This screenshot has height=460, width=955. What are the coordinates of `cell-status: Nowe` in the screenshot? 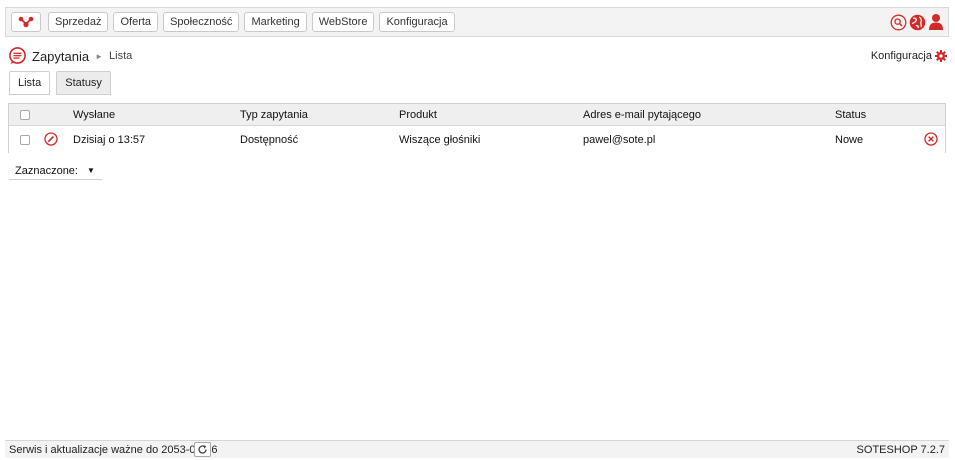 It's located at (849, 140).